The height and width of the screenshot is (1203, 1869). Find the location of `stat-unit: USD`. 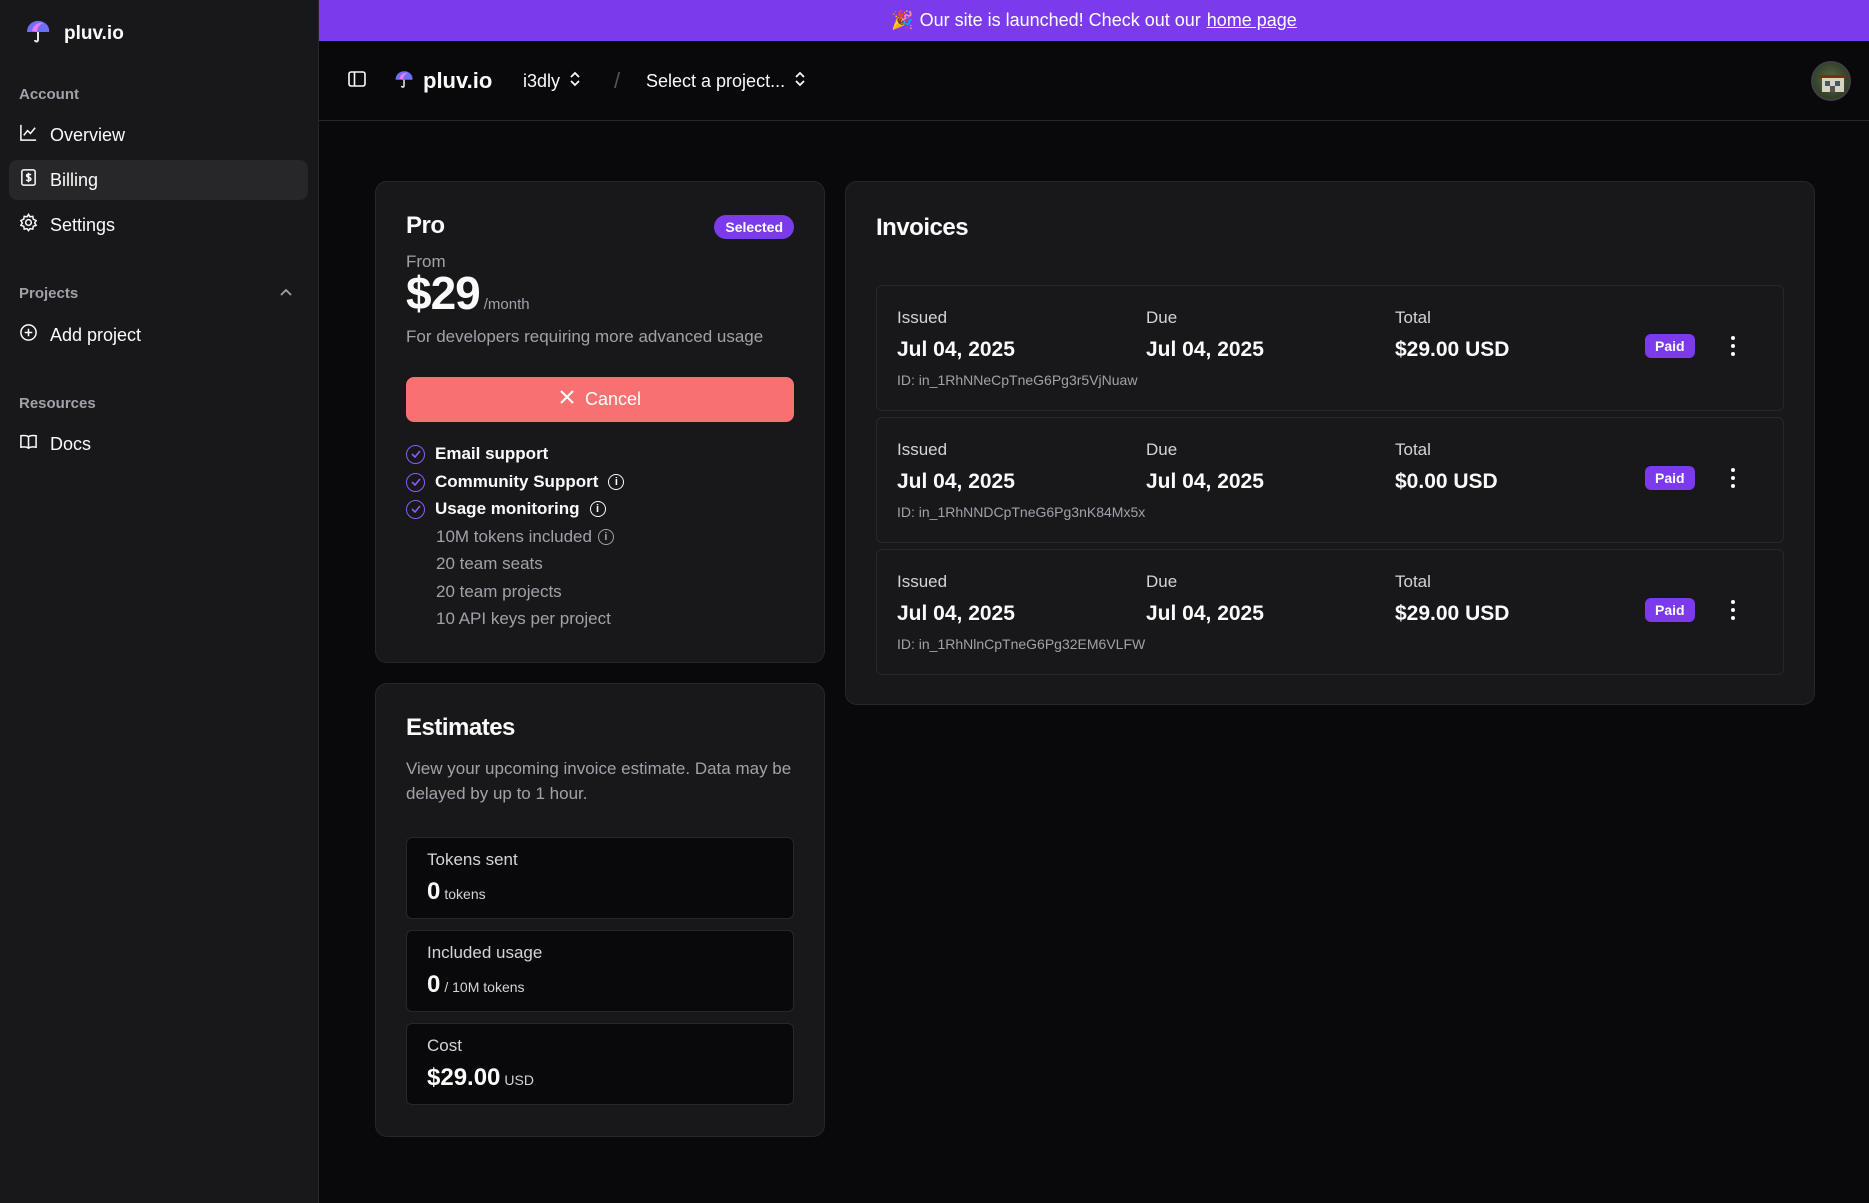

stat-unit: USD is located at coordinates (519, 1080).